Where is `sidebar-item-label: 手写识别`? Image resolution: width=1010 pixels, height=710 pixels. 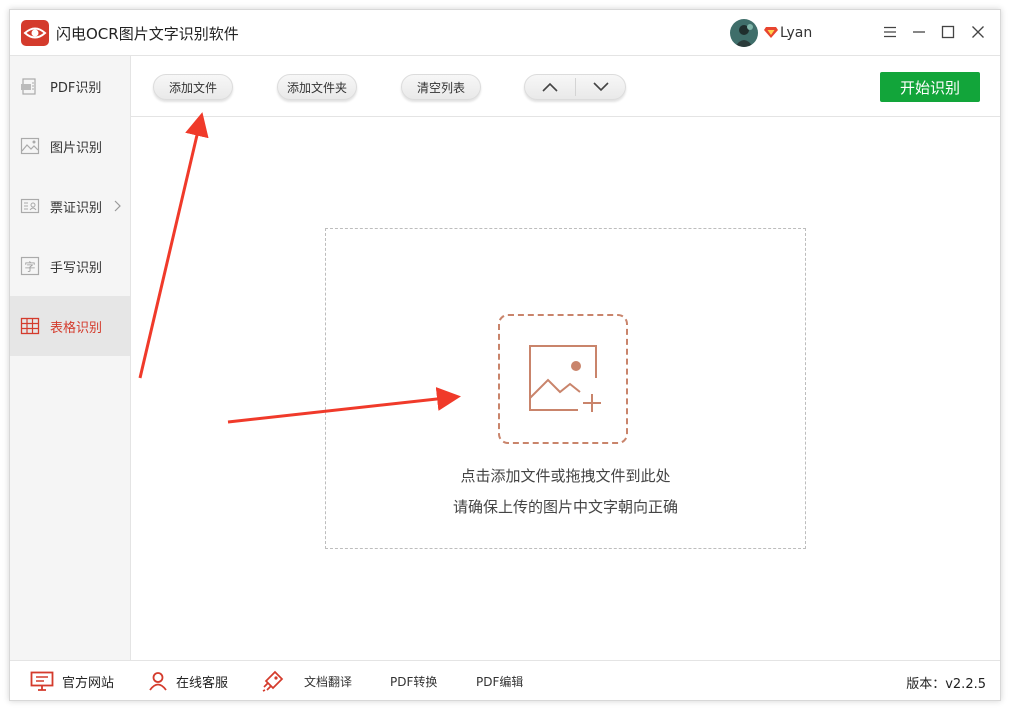
sidebar-item-label: 手写识别 is located at coordinates (76, 268).